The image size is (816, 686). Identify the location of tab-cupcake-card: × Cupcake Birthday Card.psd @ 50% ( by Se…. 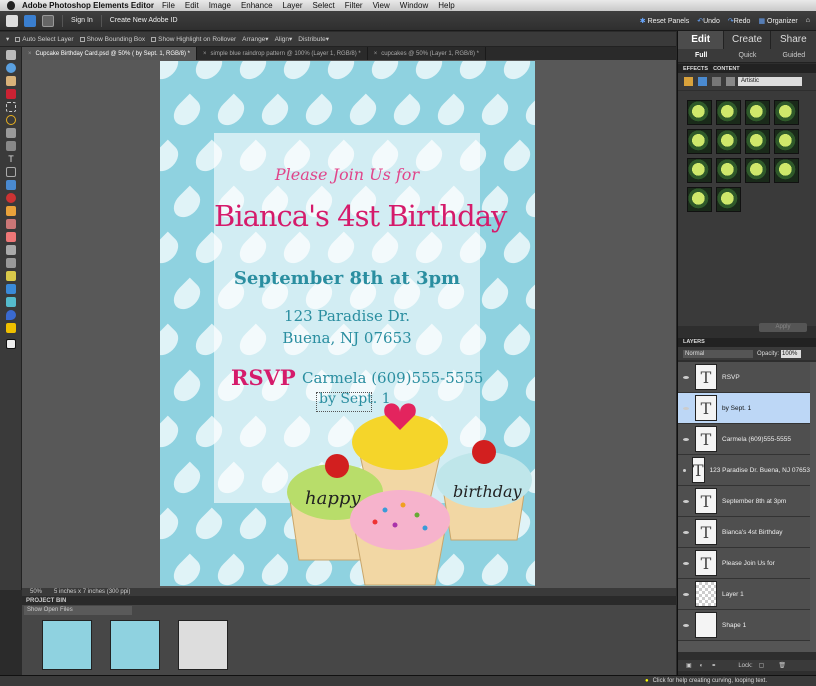
(110, 53).